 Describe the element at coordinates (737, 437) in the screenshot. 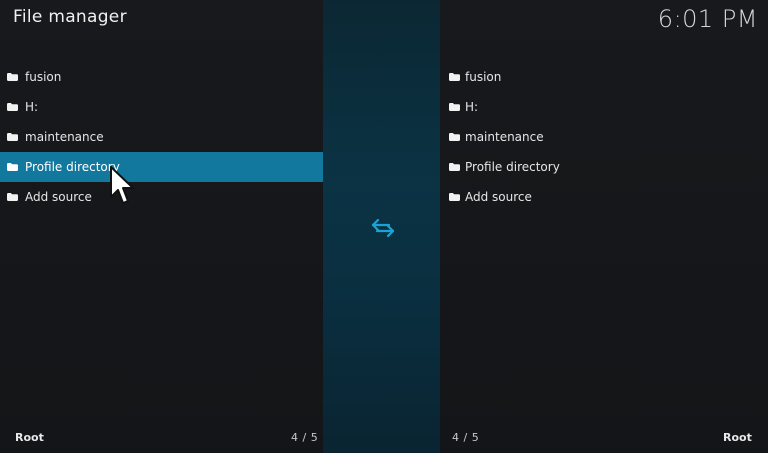

I see `right-footer-path: Root` at that location.